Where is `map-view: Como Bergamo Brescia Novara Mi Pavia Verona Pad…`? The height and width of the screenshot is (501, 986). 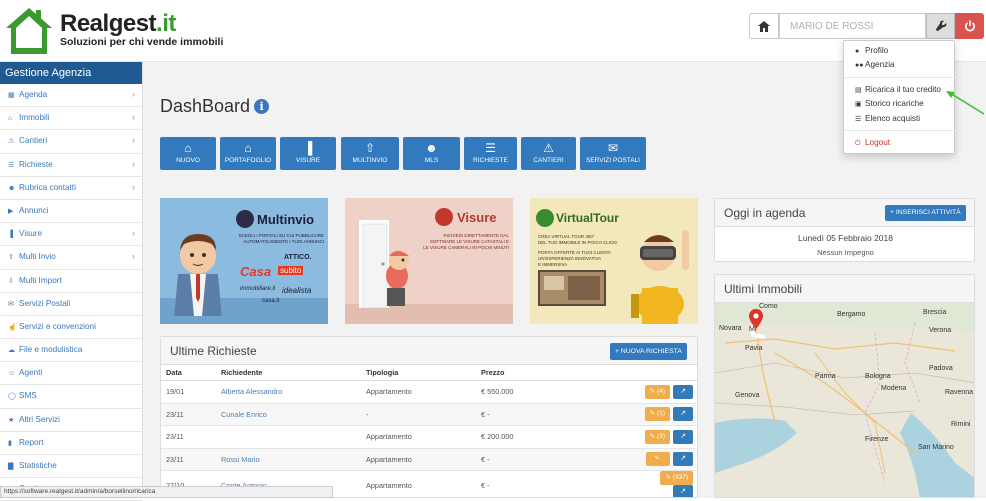 map-view: Como Bergamo Brescia Novara Mi Pavia Verona Pad… is located at coordinates (844, 400).